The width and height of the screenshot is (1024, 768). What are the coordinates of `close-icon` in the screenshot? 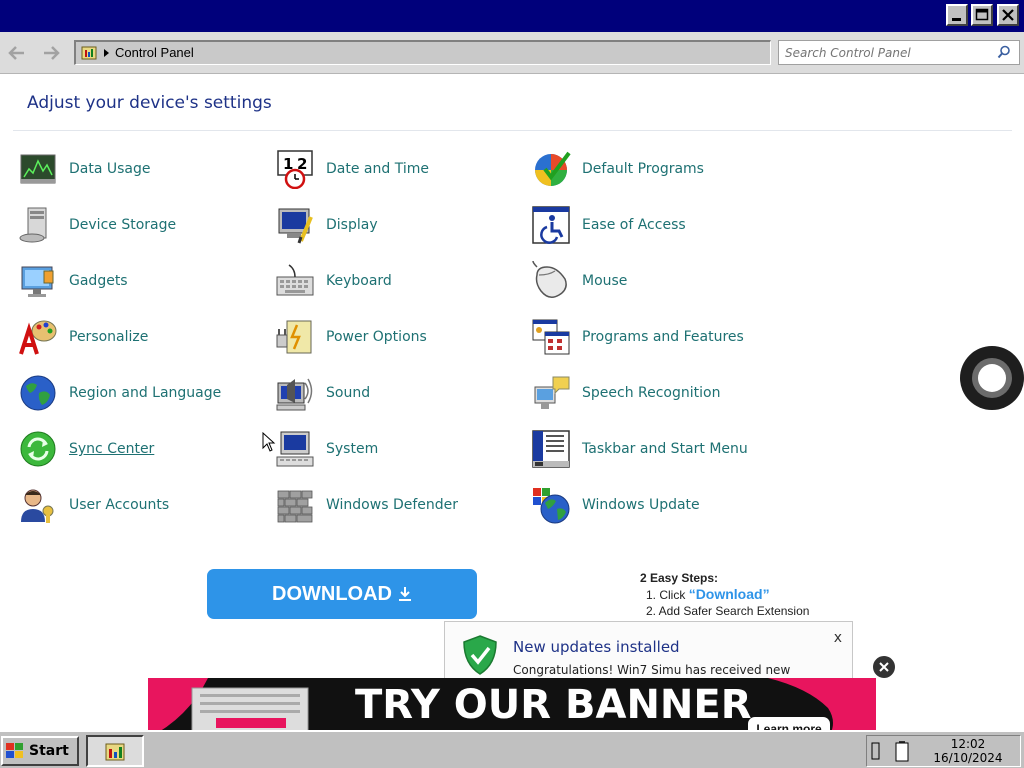 It's located at (884, 667).